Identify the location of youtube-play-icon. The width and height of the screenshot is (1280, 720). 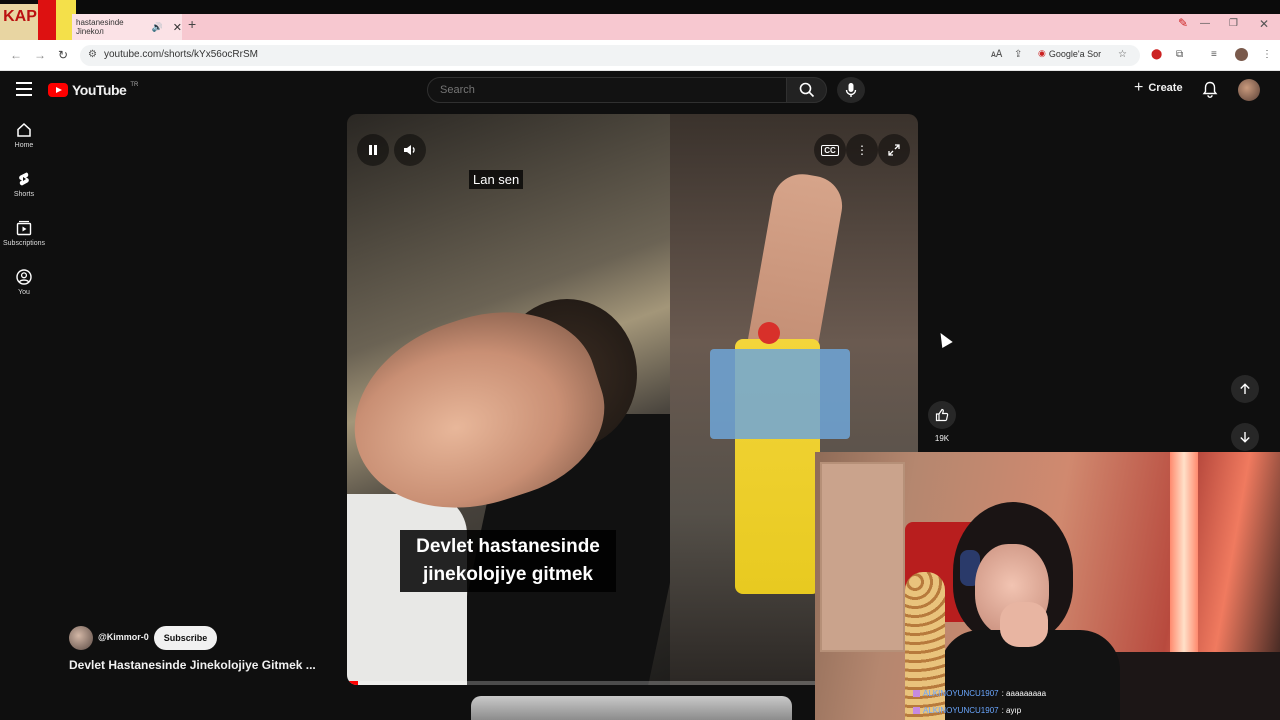
(58, 90).